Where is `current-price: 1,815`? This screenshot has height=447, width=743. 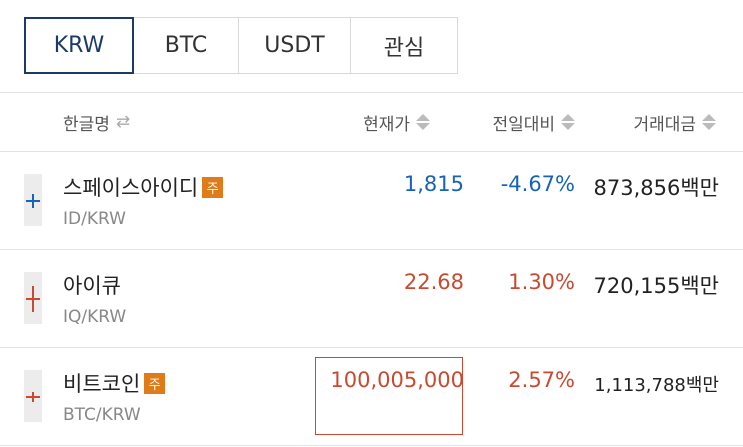
current-price: 1,815 is located at coordinates (433, 184).